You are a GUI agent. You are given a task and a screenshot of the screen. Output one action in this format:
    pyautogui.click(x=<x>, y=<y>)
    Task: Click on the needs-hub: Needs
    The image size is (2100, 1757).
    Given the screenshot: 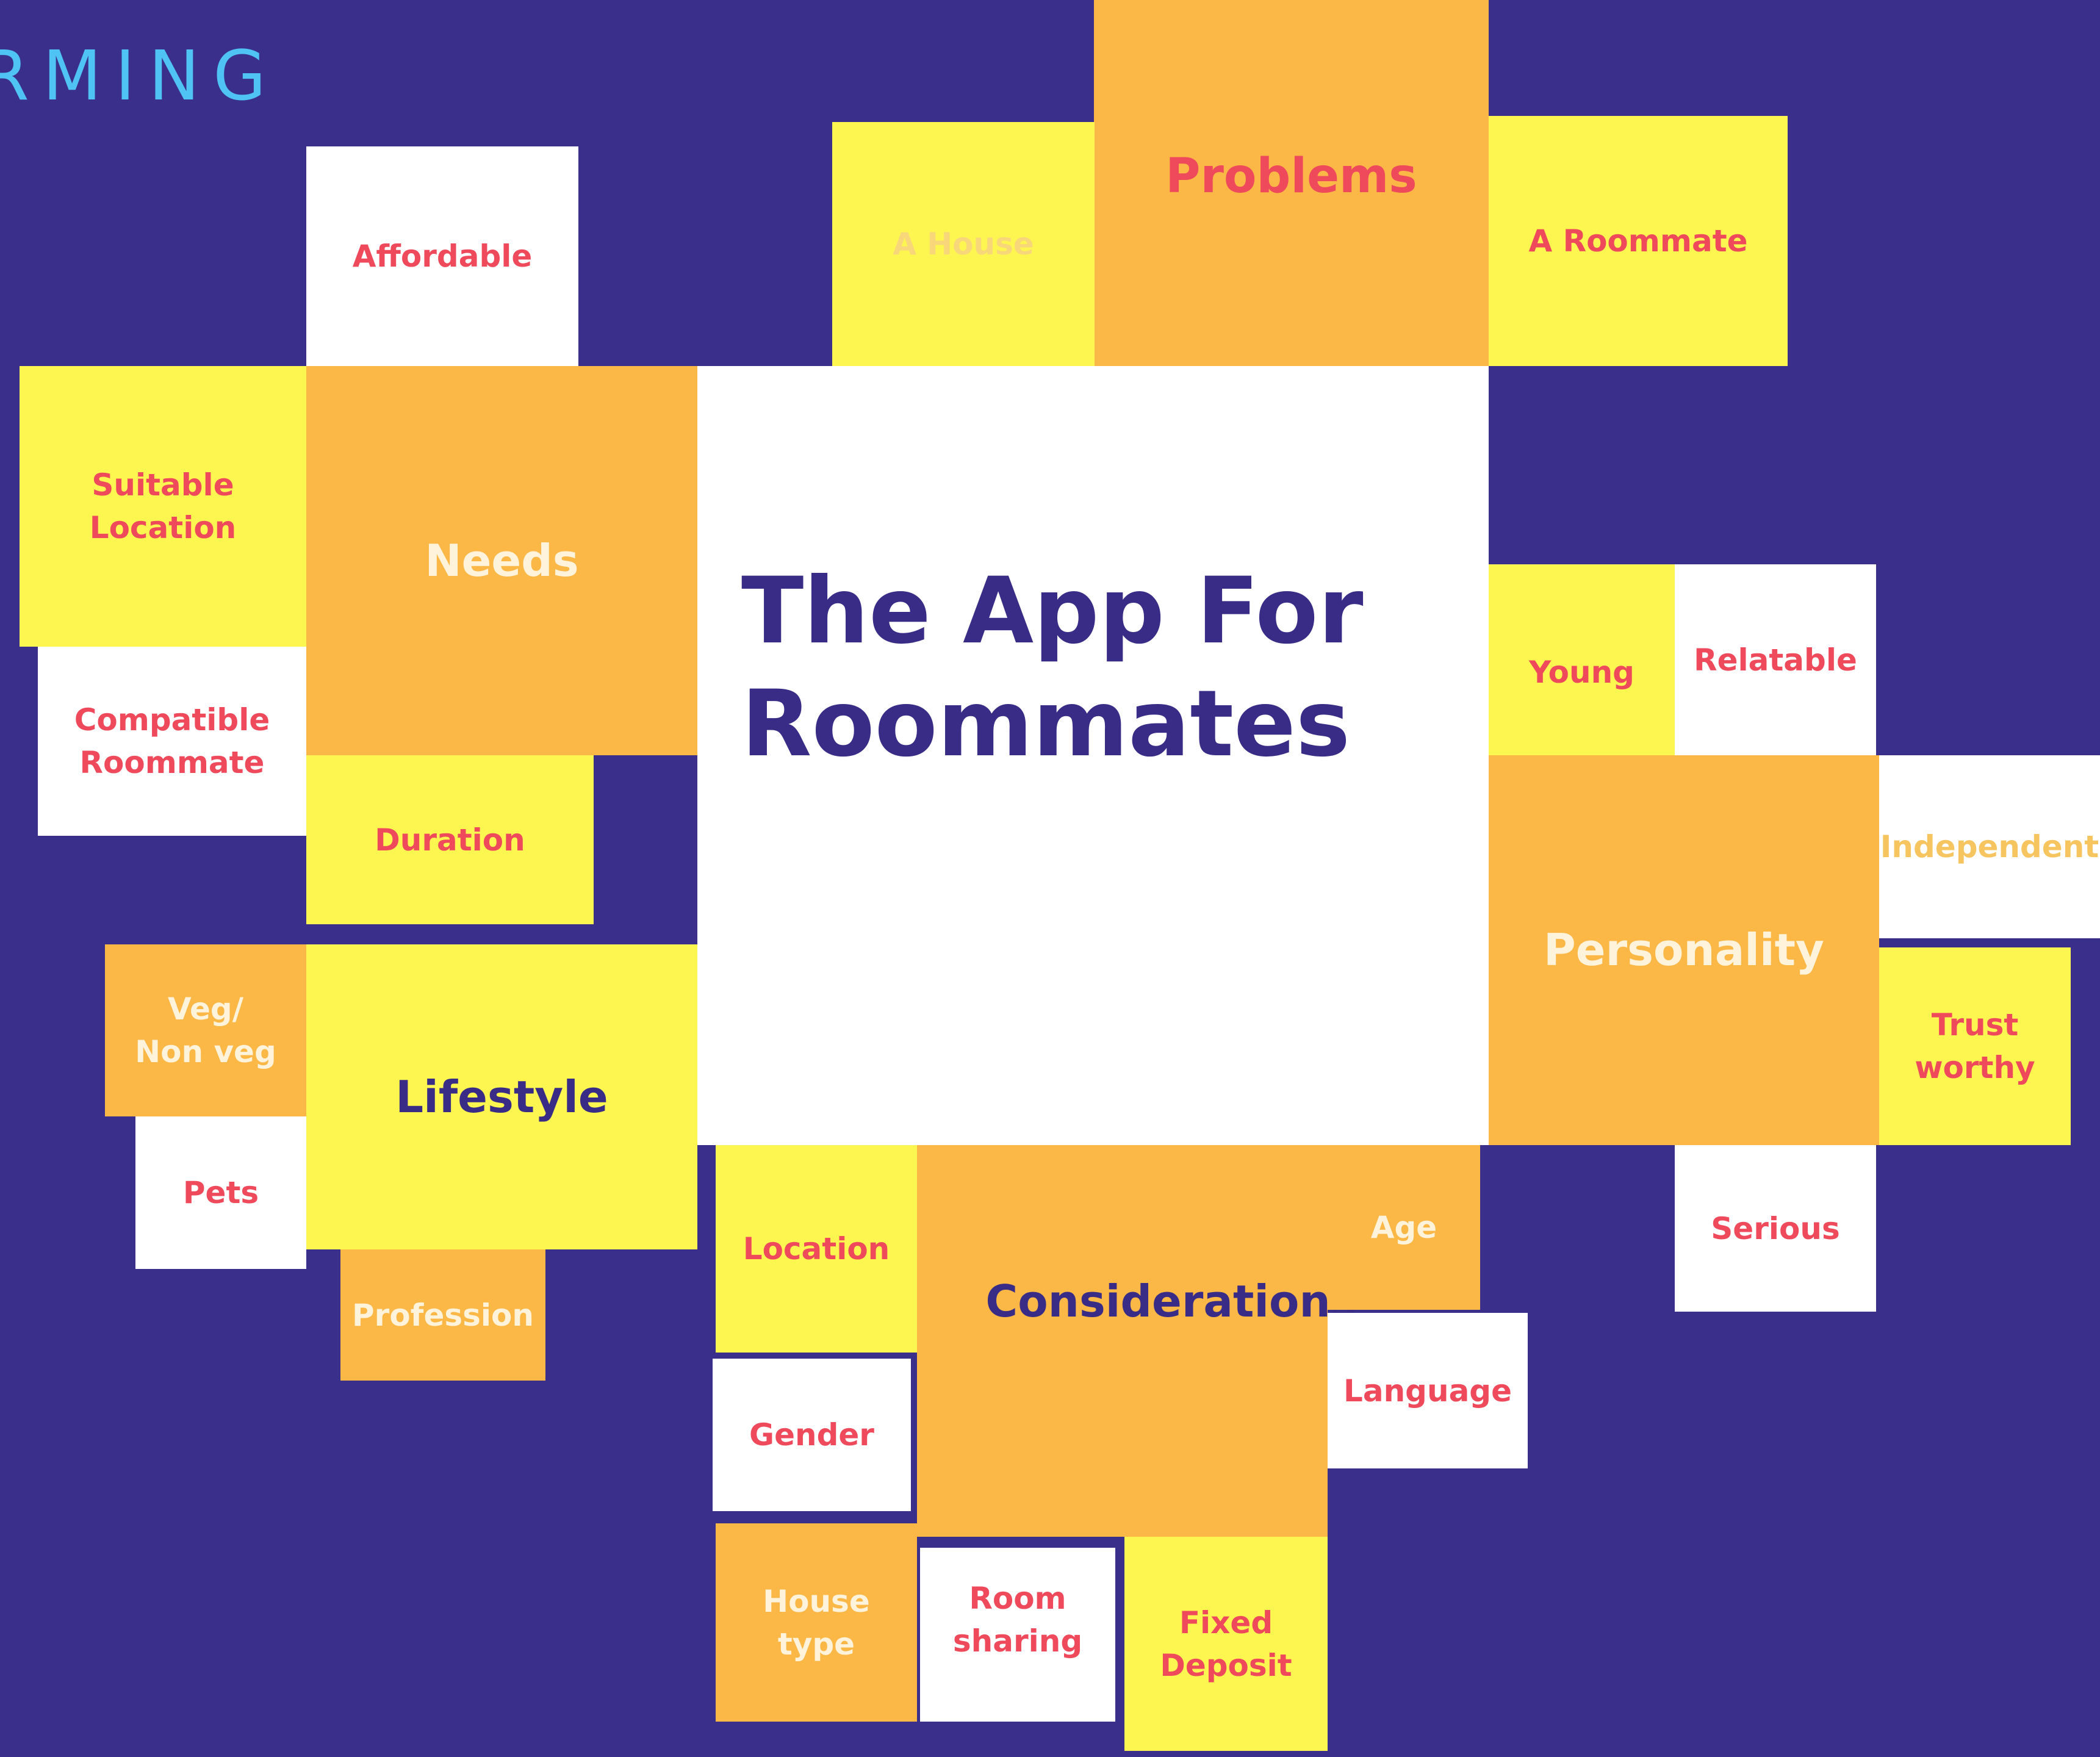 What is the action you would take?
    pyautogui.click(x=501, y=560)
    